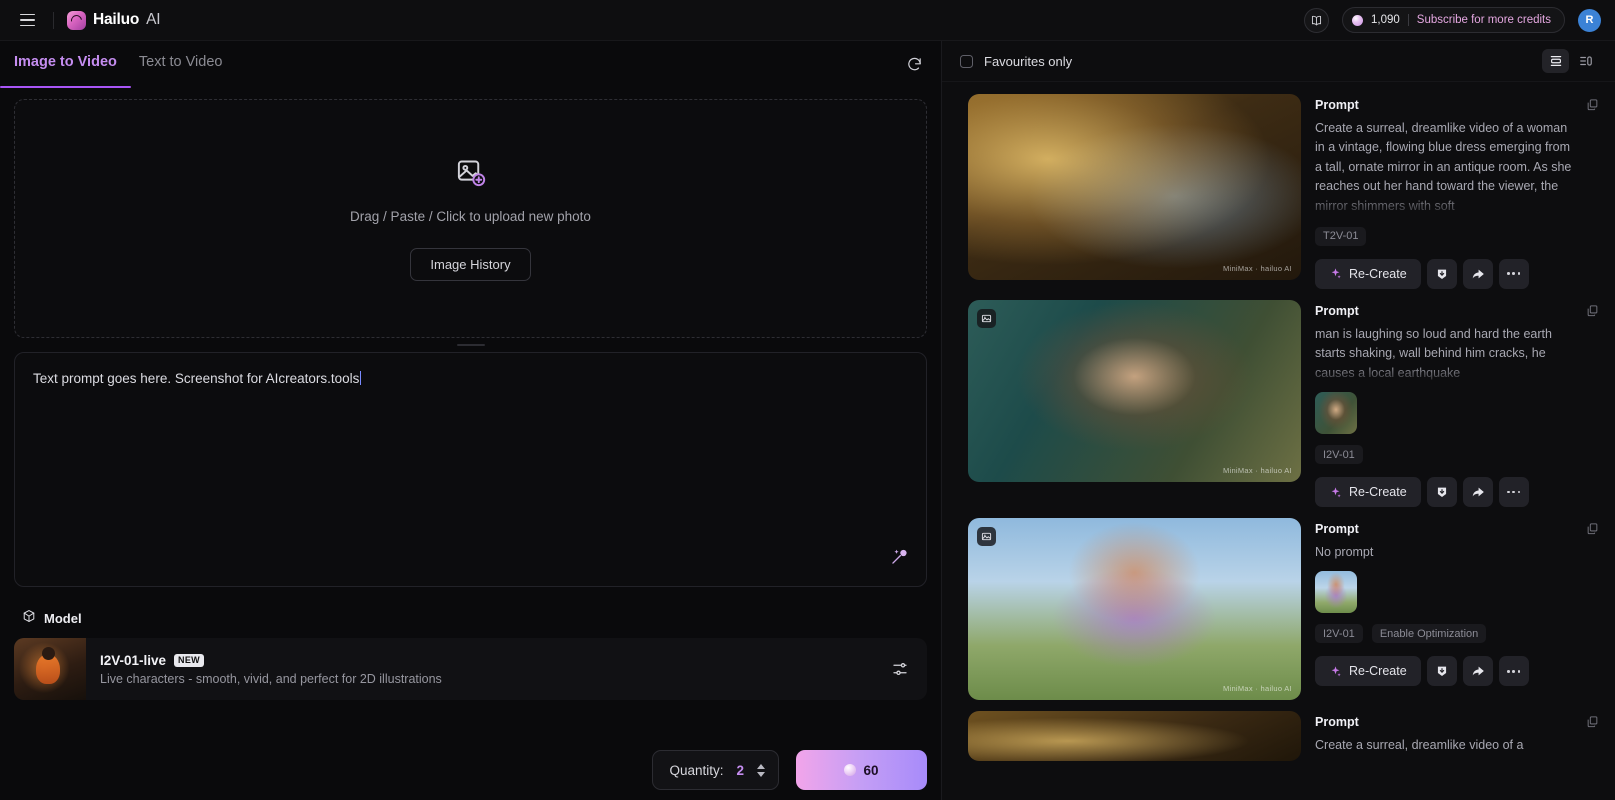 The image size is (1615, 800). I want to click on favourites-label: Favourites only, so click(1028, 61).